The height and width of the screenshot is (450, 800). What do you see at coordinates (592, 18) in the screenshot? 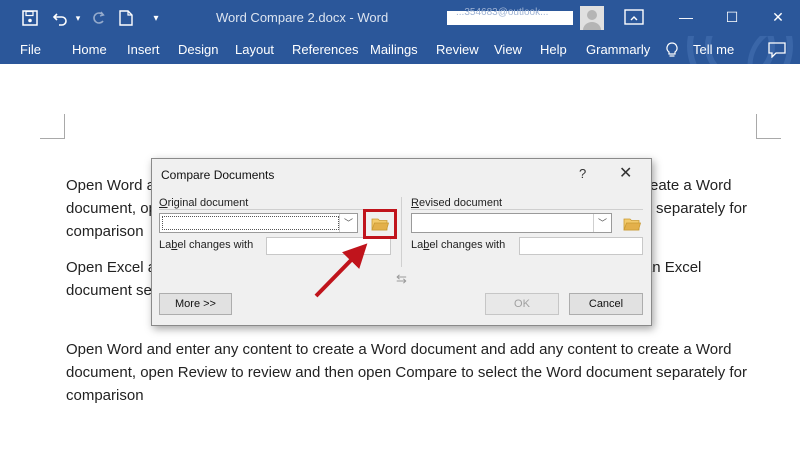
I see `avatar` at bounding box center [592, 18].